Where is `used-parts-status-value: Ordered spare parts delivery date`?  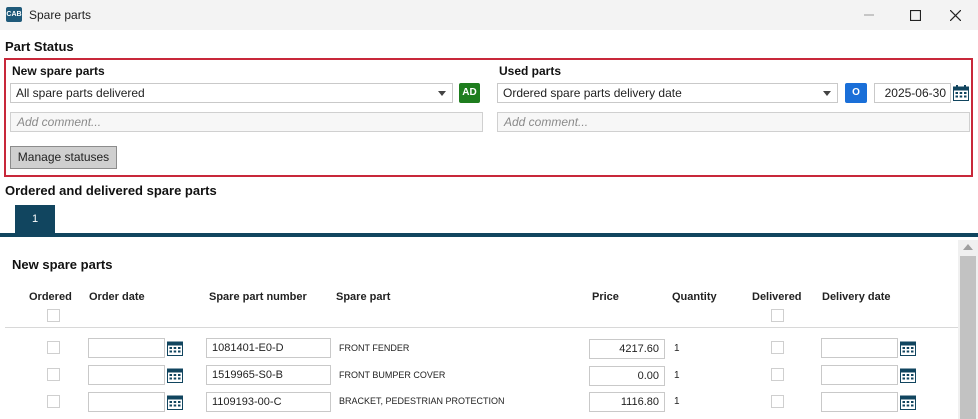
used-parts-status-value: Ordered spare parts delivery date is located at coordinates (592, 93).